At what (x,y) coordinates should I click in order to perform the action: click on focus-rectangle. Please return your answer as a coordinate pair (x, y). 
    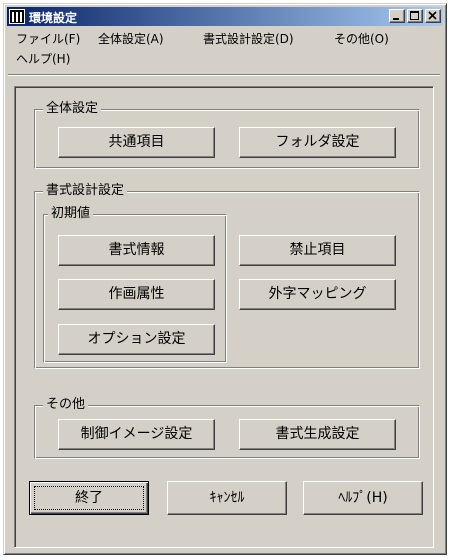
    Looking at the image, I should click on (89, 498).